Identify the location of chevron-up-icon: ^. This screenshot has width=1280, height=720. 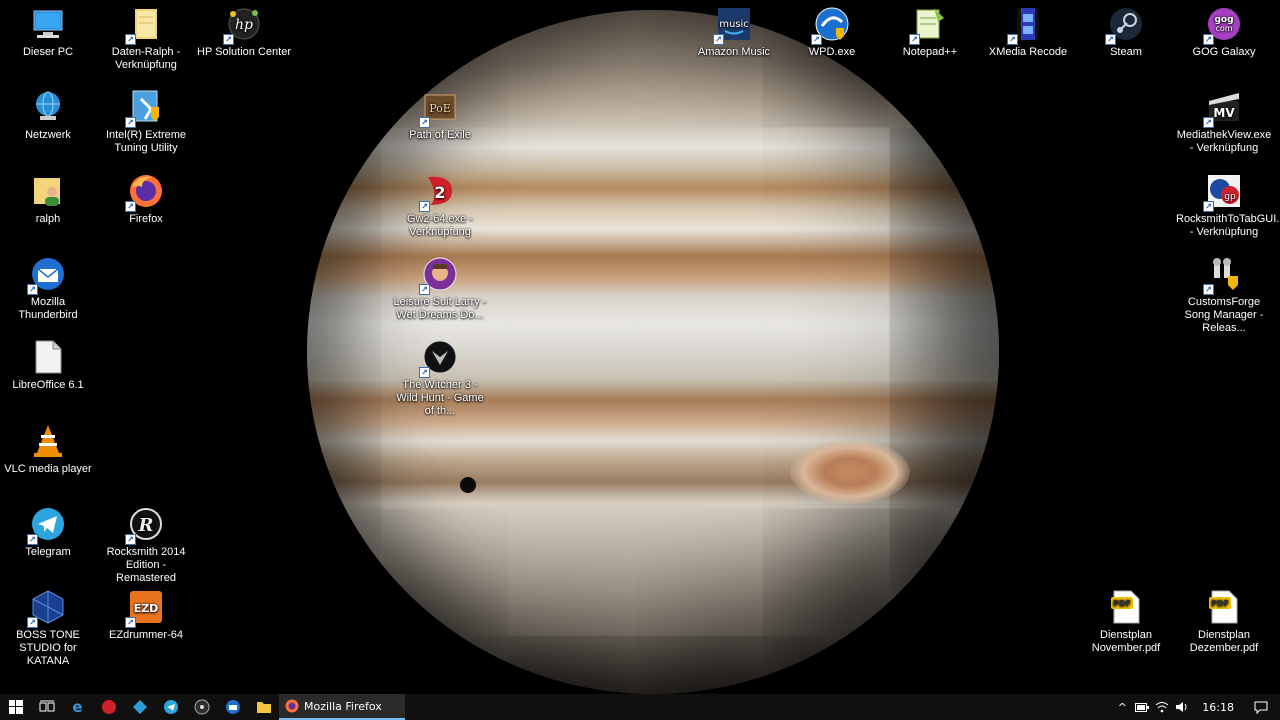
(1122, 707).